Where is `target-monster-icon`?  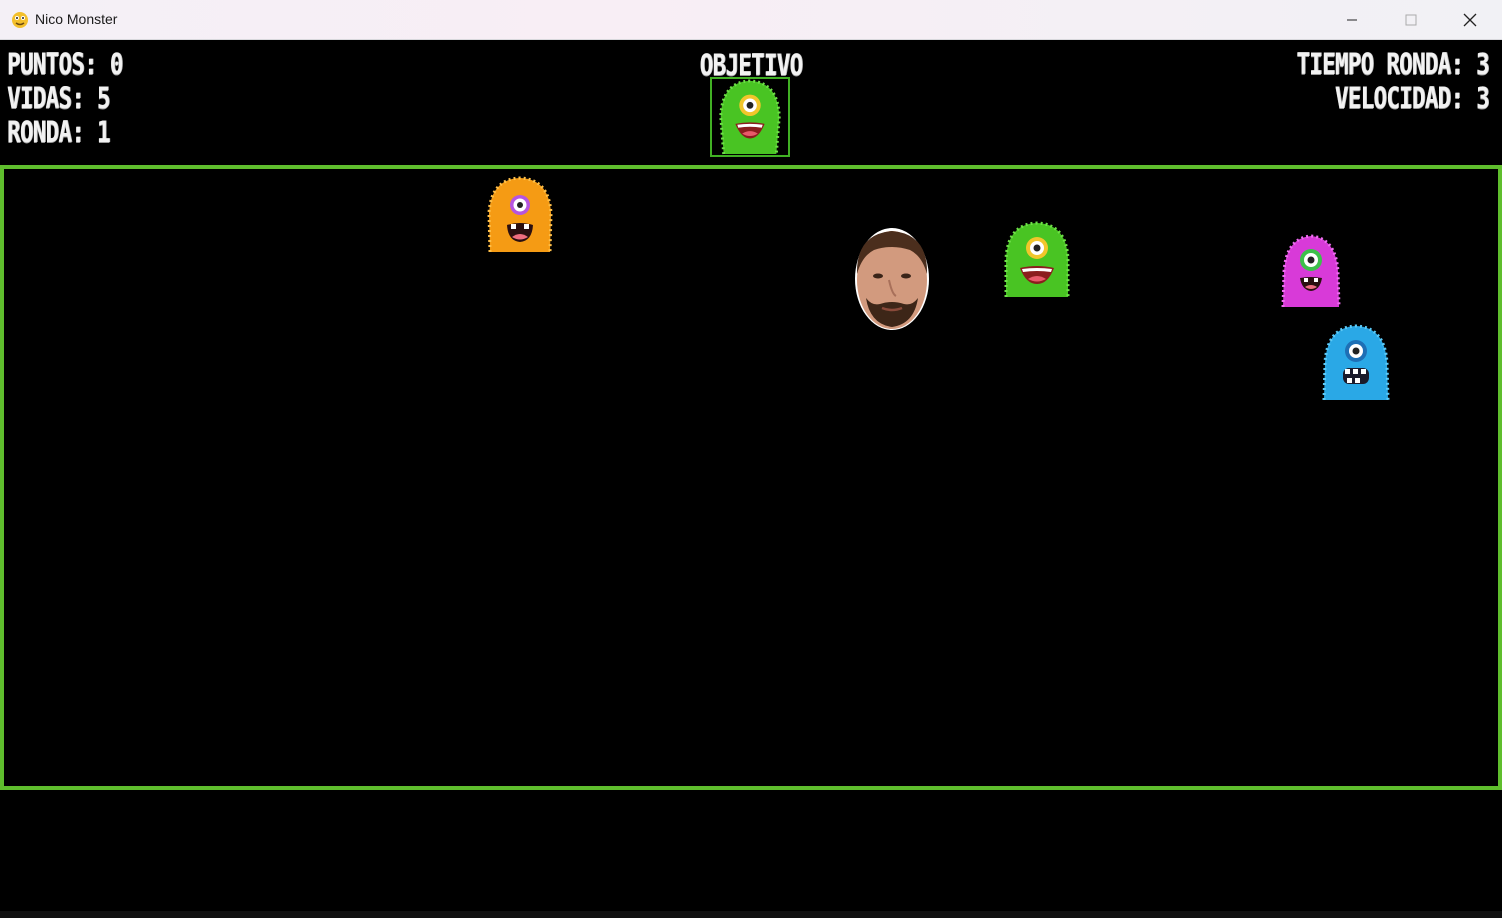
target-monster-icon is located at coordinates (750, 117).